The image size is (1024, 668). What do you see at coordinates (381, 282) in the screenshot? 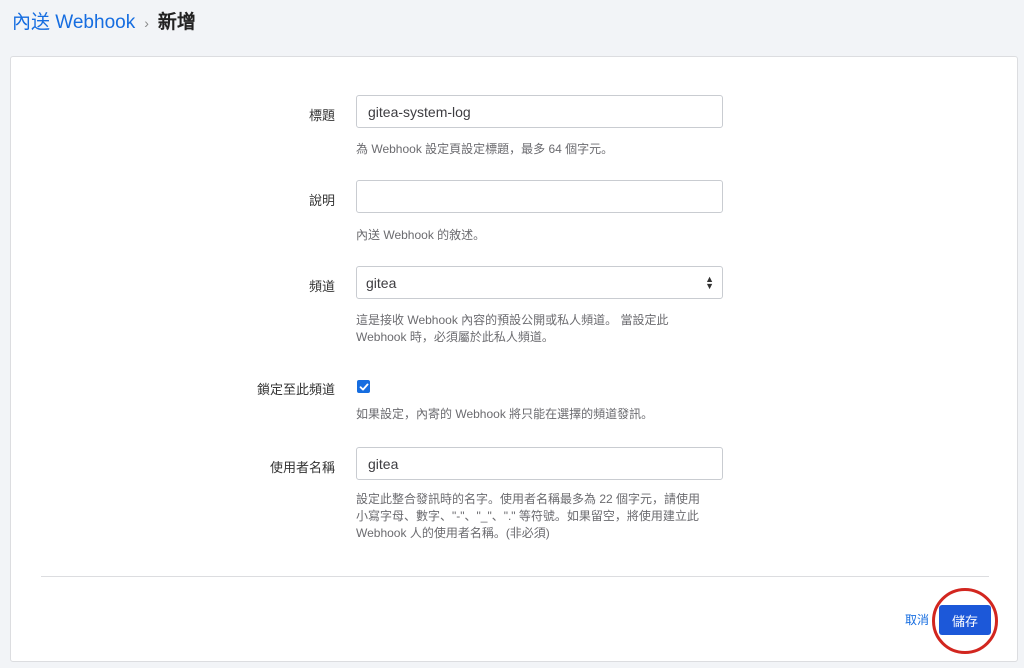
I see `channel-selected-value: gitea` at bounding box center [381, 282].